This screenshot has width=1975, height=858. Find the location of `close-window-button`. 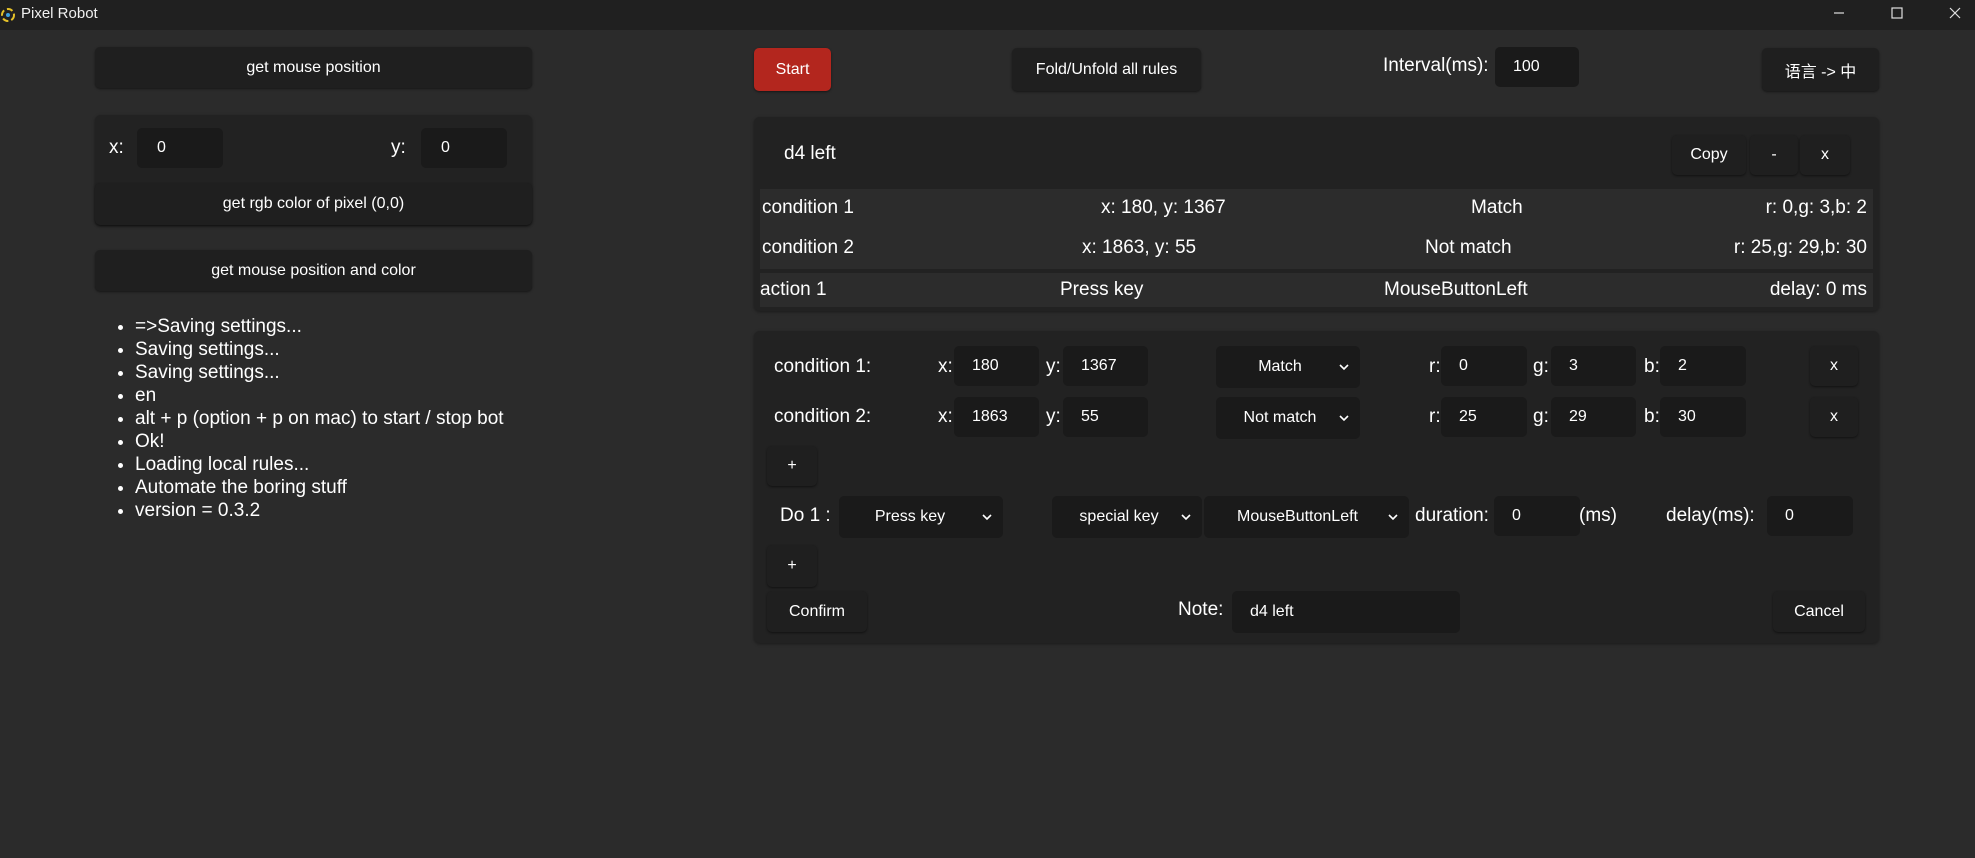

close-window-button is located at coordinates (1950, 13).